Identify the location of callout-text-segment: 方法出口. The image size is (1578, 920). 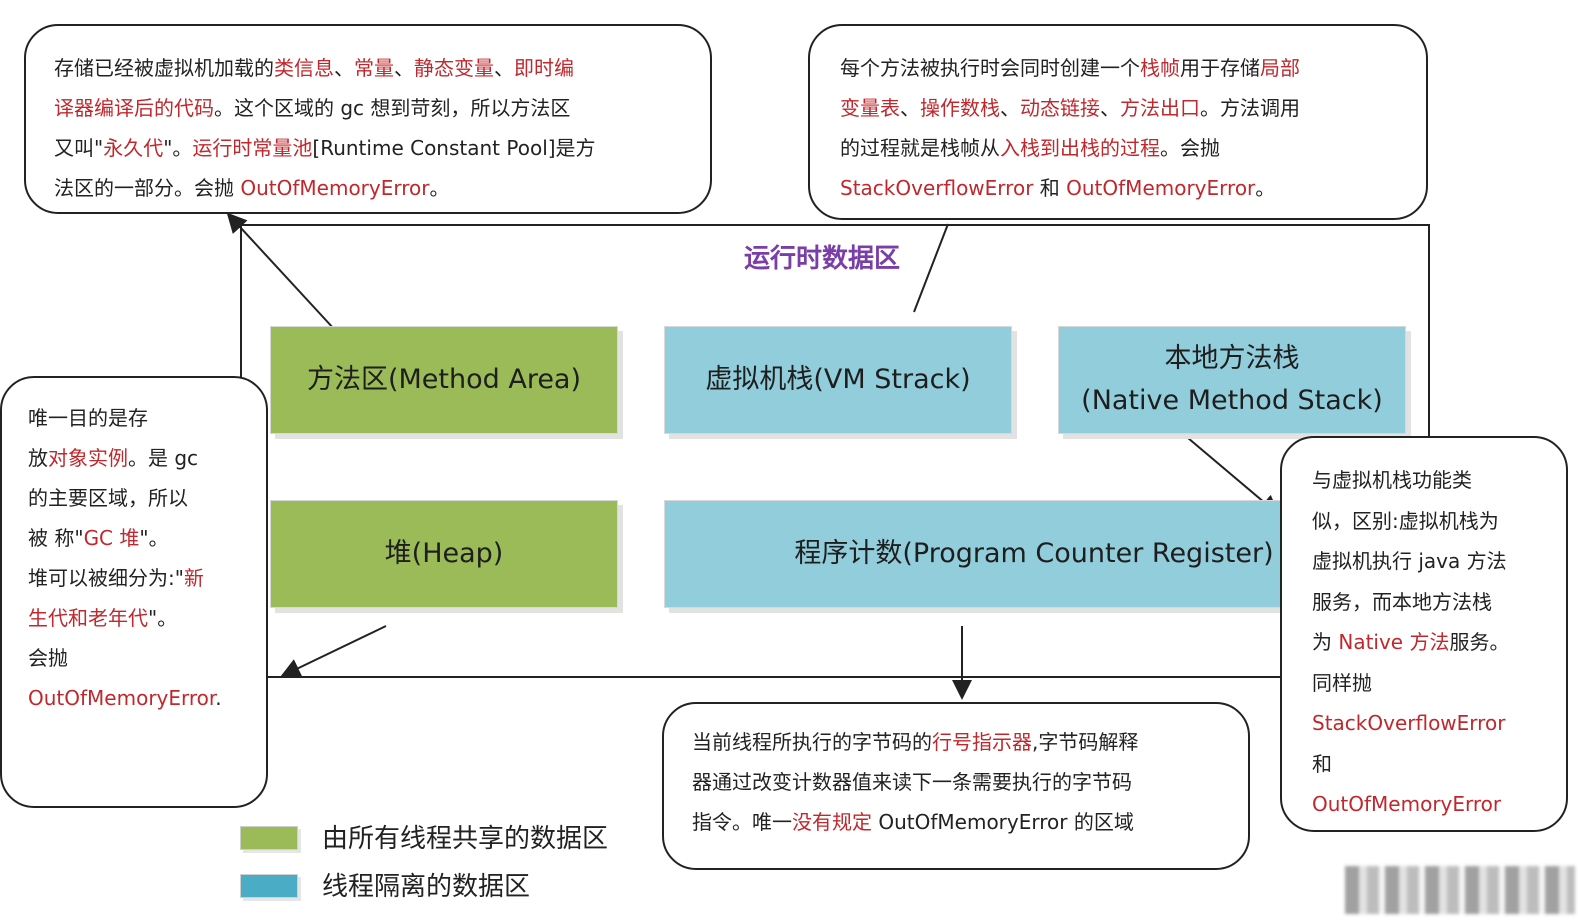
(1160, 108).